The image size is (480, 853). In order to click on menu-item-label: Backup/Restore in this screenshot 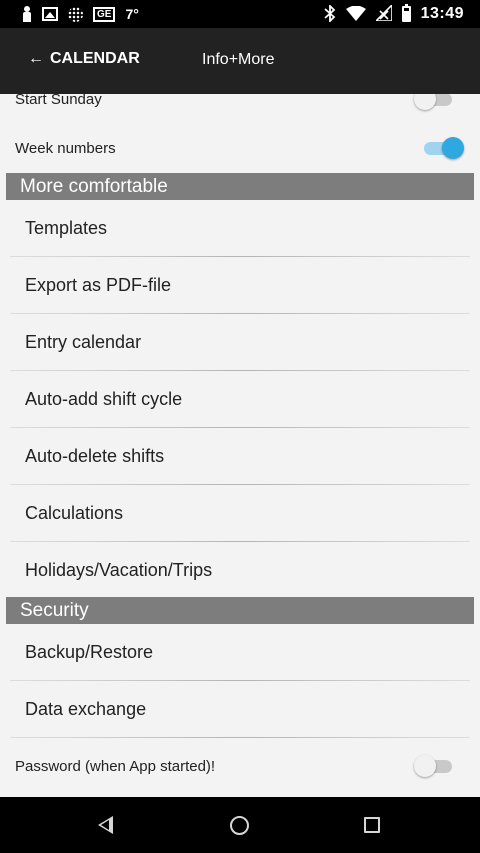, I will do `click(89, 652)`.